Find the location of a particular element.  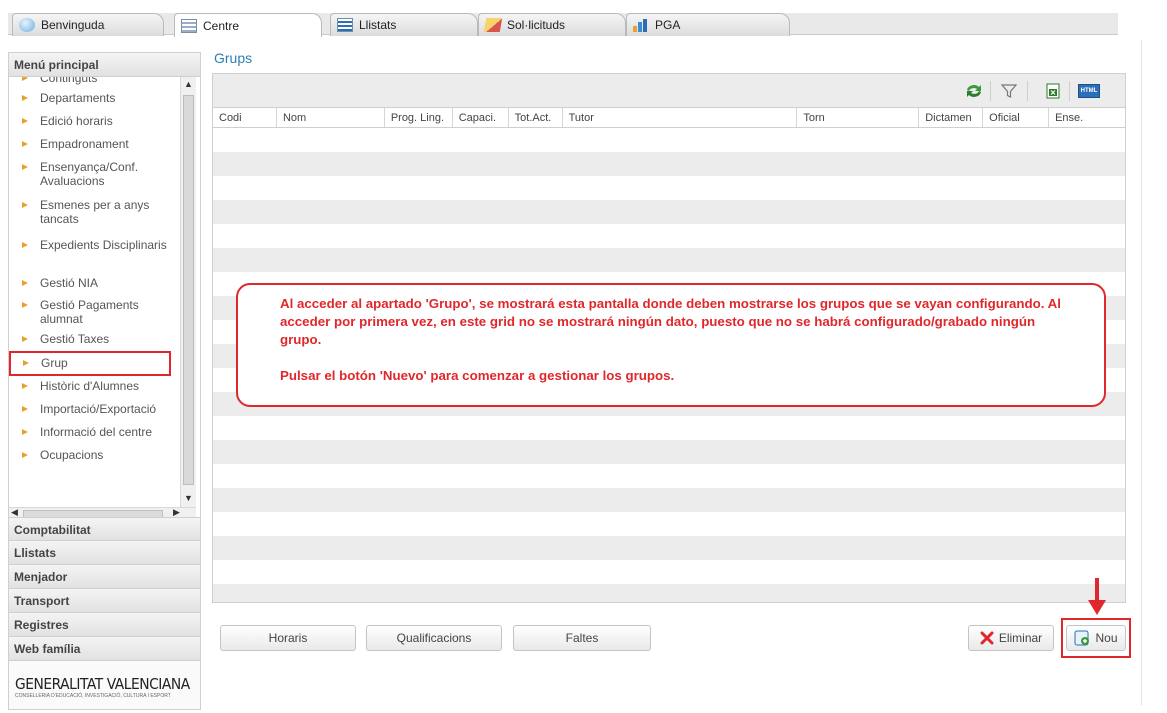

column-header-dictamen: Dictamen is located at coordinates (951, 117).